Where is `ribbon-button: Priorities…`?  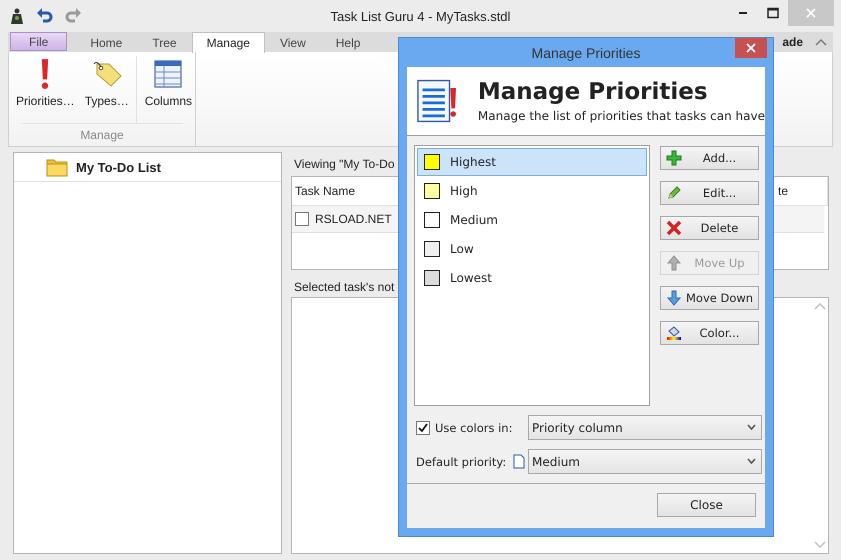
ribbon-button: Priorities… is located at coordinates (45, 89).